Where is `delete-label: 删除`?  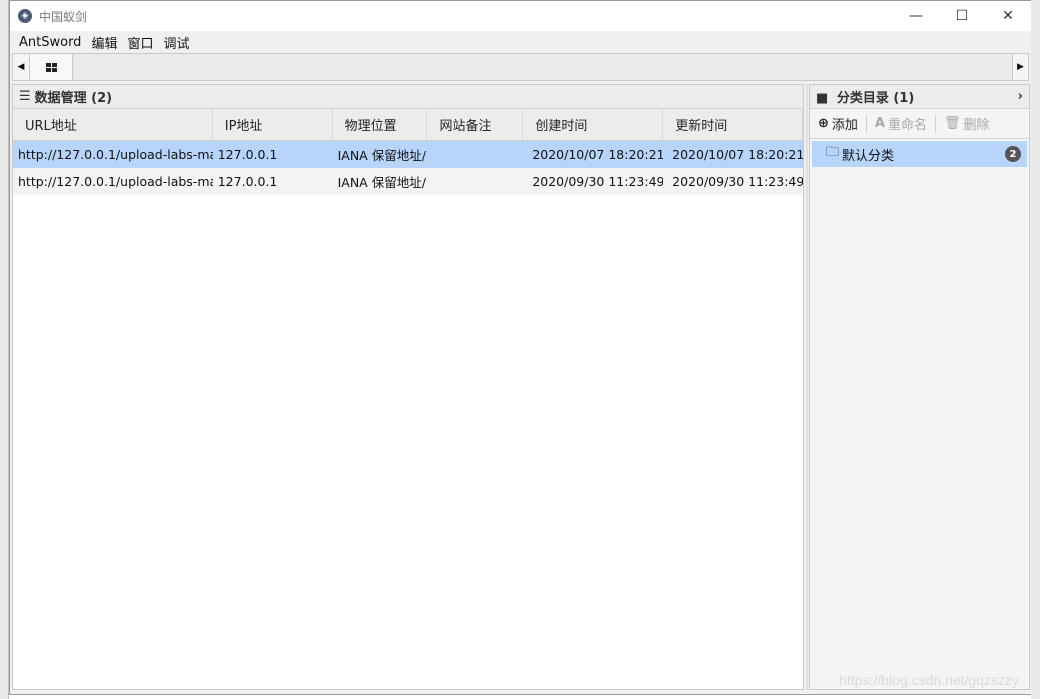
delete-label: 删除 is located at coordinates (976, 125).